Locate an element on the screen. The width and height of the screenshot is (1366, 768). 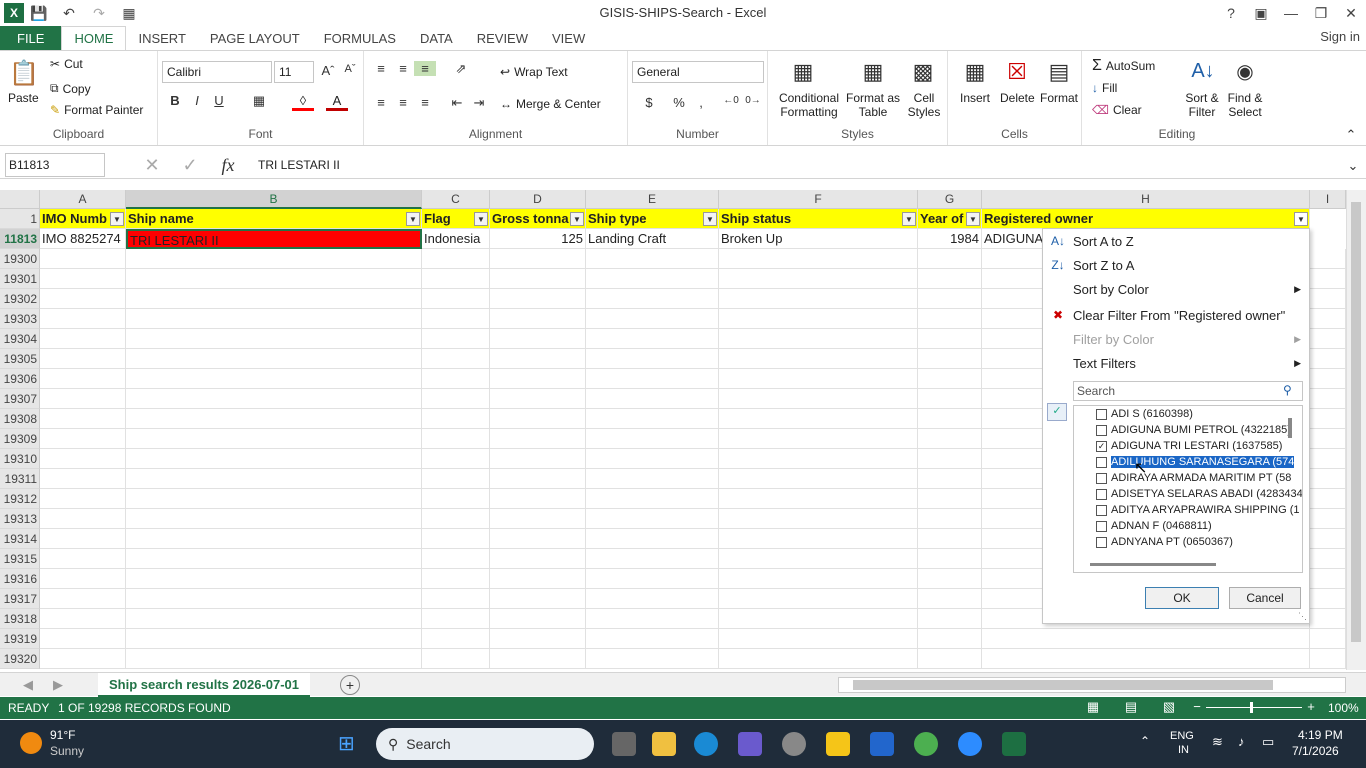
cell-styles-icon: ▩ is located at coordinates (923, 72).